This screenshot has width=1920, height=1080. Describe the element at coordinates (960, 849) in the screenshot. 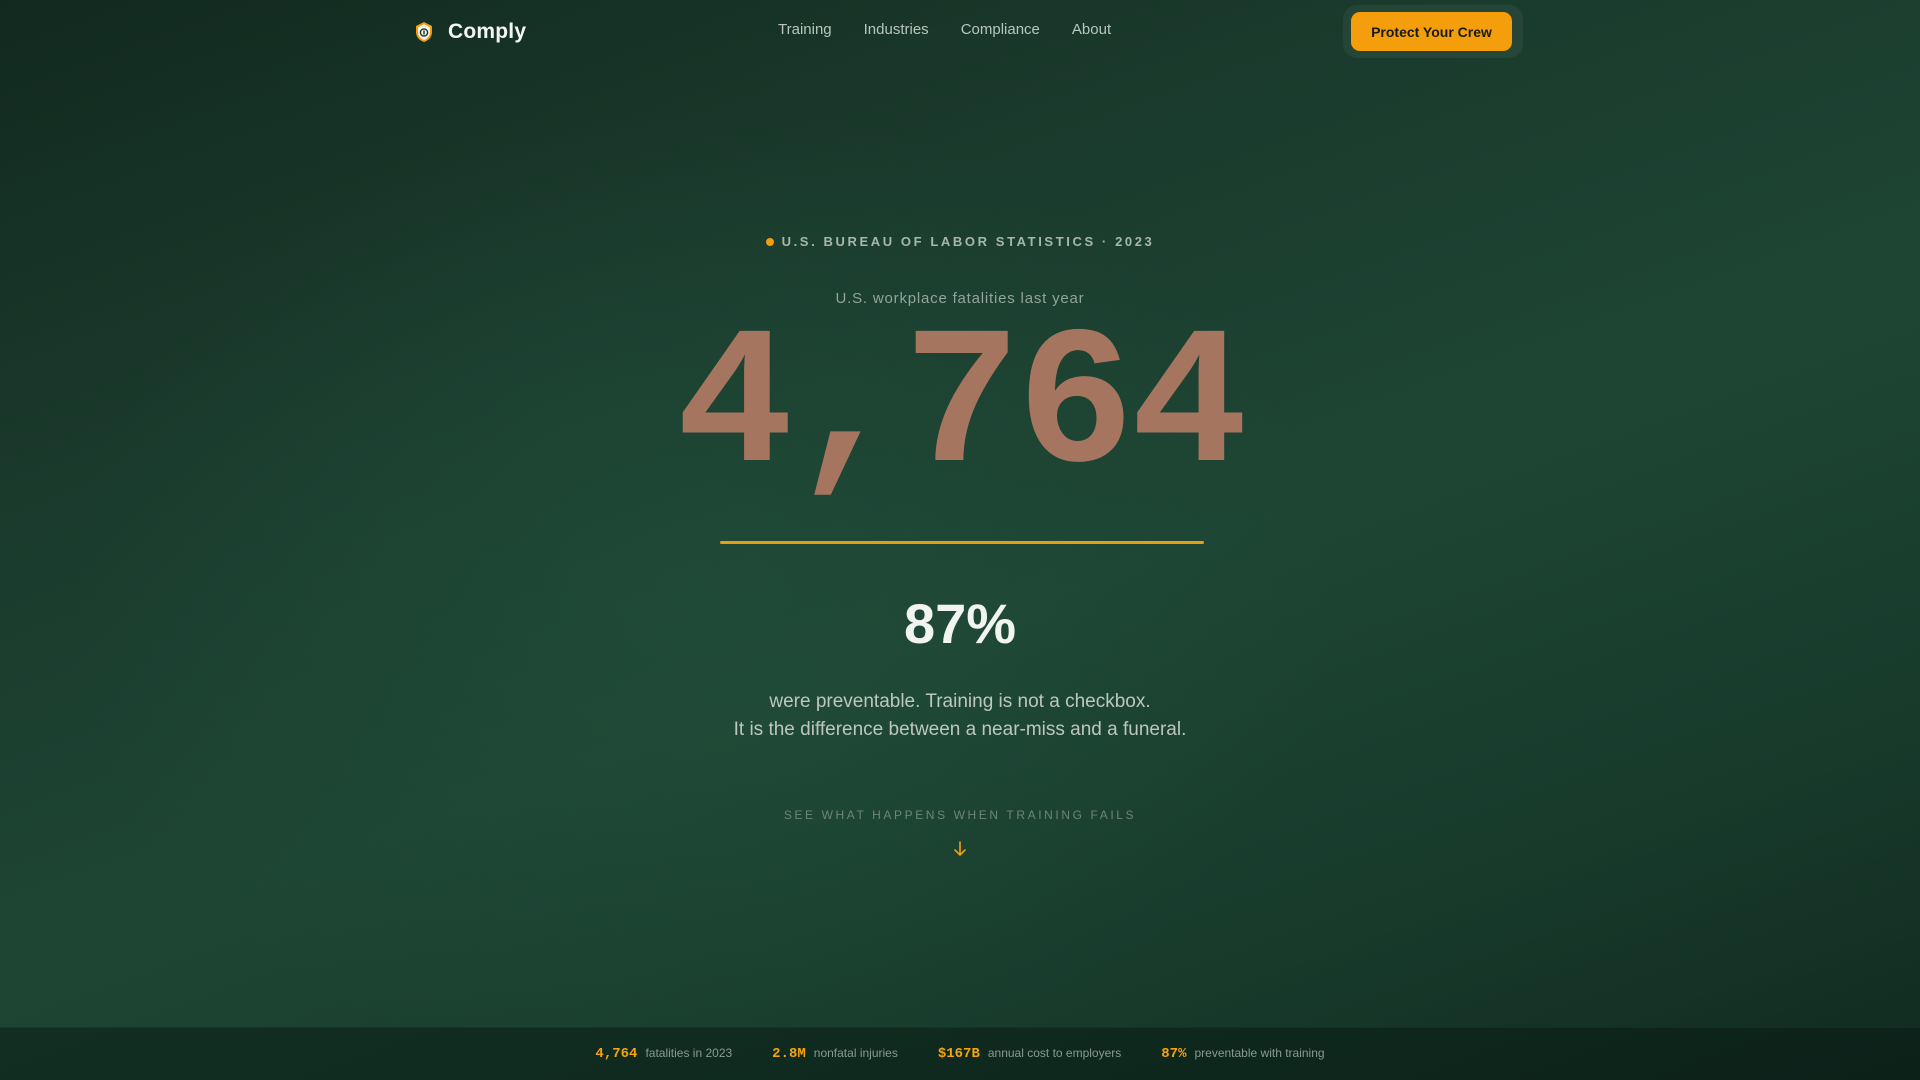

I see `arrow-down-icon` at that location.